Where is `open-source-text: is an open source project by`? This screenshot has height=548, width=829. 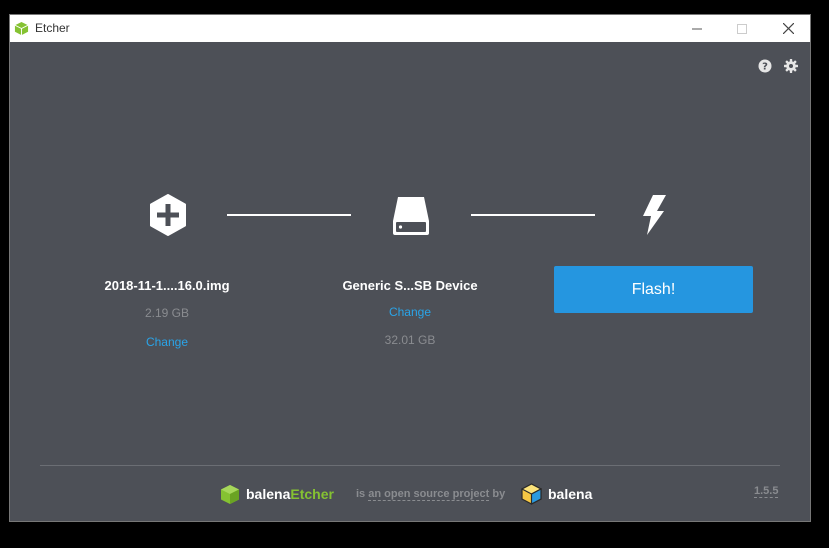
open-source-text: is an open source project by is located at coordinates (431, 494).